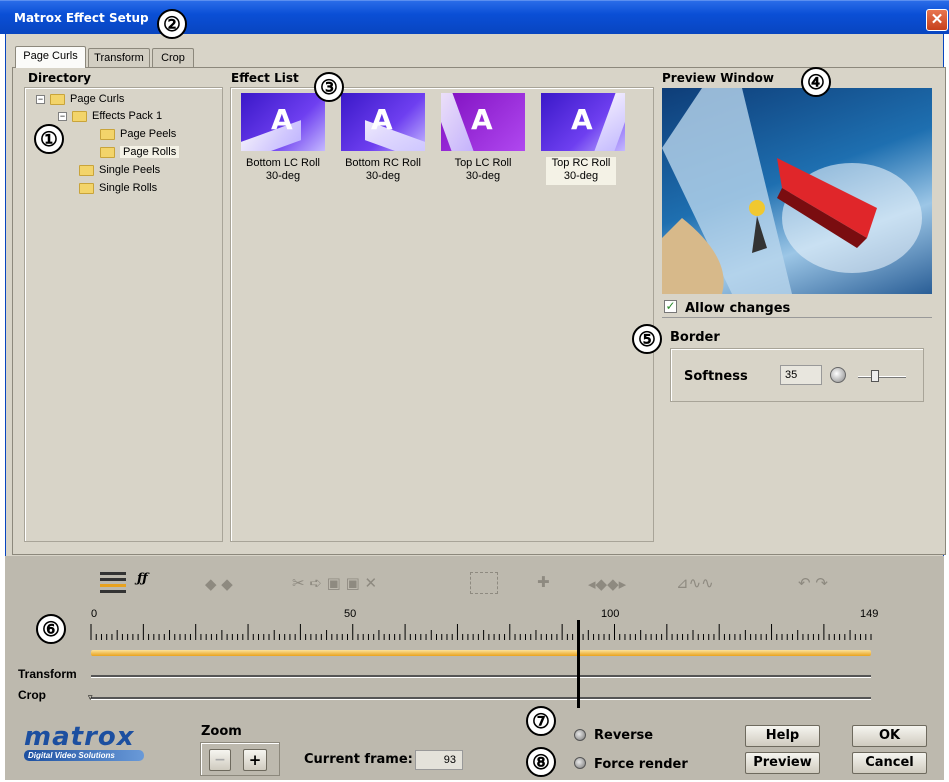  I want to click on tree-item-label: Page Peels, so click(148, 134).